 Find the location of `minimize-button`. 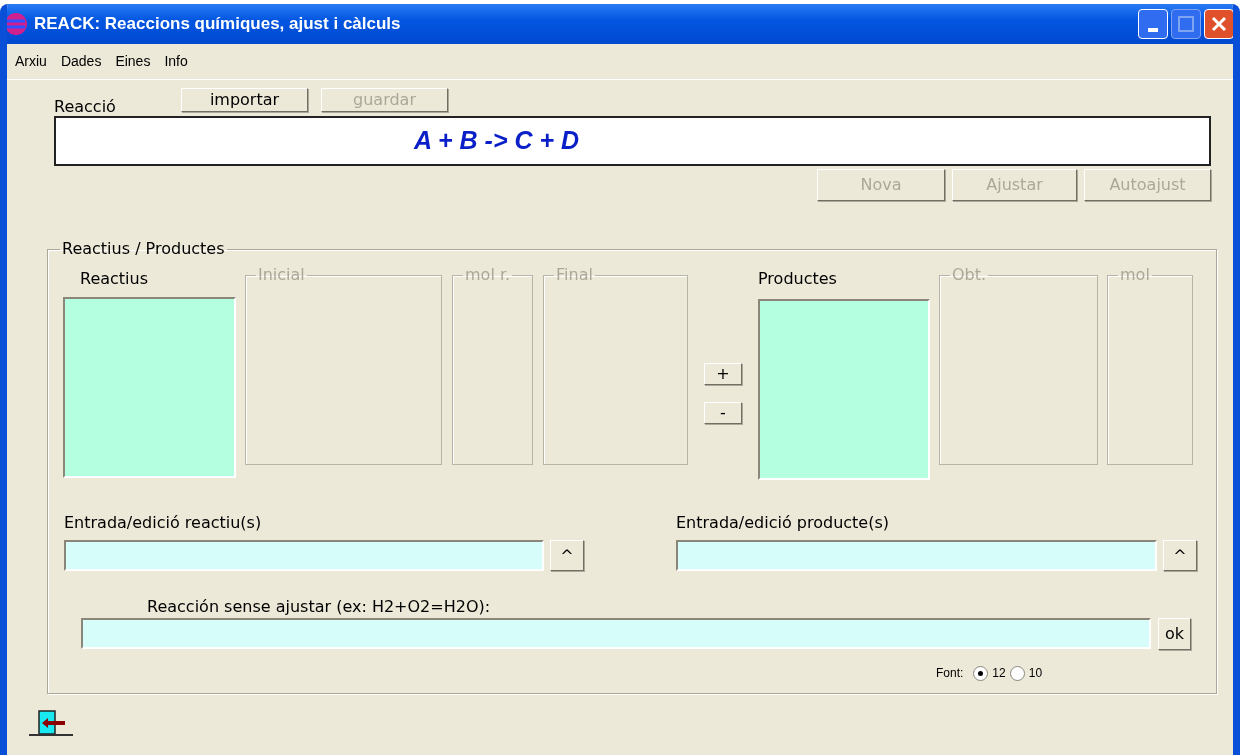

minimize-button is located at coordinates (1153, 24).